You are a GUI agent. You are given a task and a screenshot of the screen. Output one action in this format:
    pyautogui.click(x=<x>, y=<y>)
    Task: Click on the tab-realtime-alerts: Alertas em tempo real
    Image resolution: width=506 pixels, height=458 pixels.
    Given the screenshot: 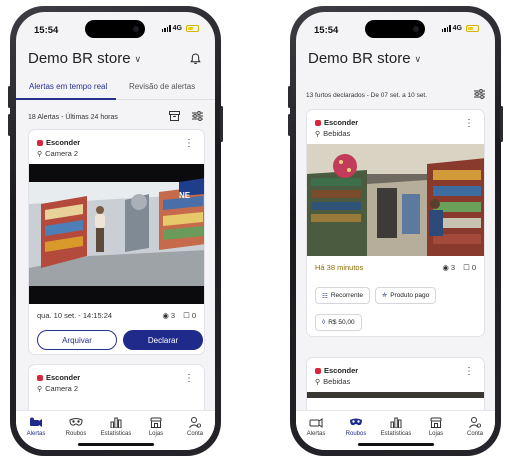 What is the action you would take?
    pyautogui.click(x=68, y=86)
    